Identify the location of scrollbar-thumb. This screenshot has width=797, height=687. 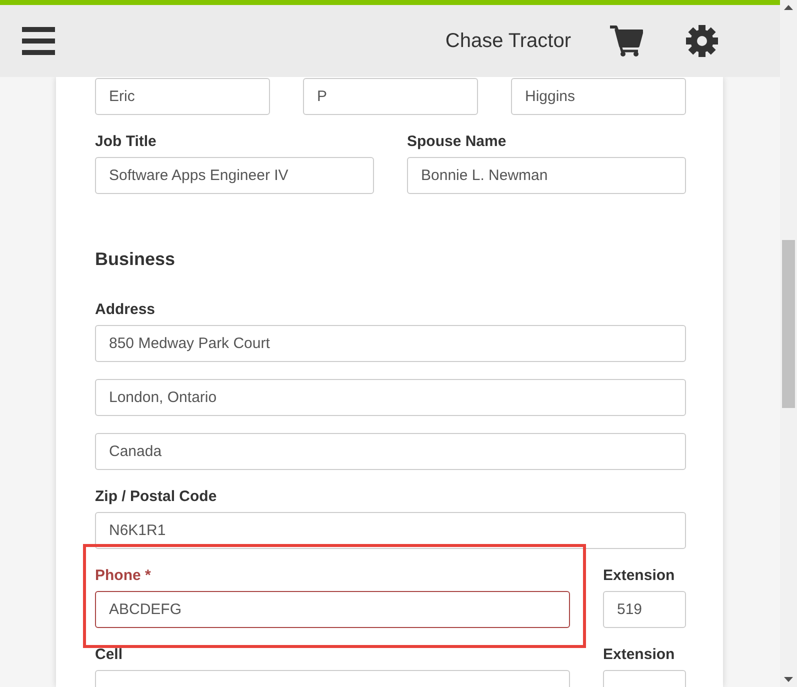
(788, 324).